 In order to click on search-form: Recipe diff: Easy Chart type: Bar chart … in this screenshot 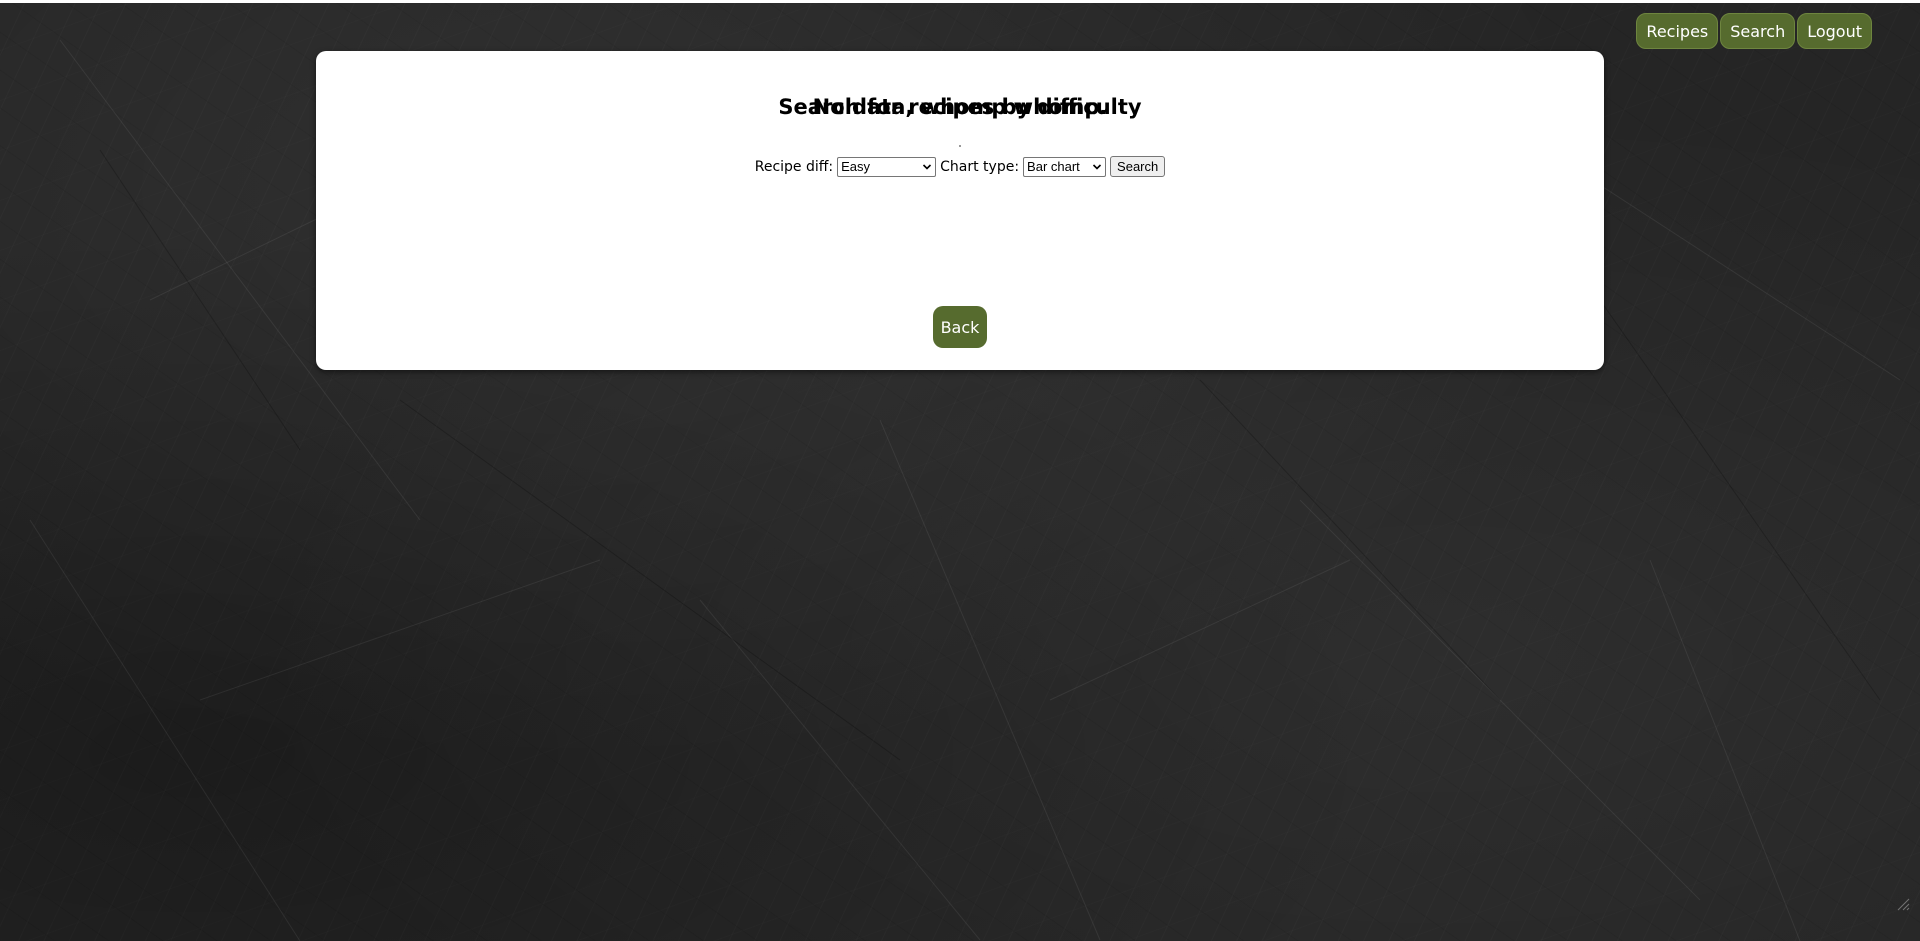, I will do `click(960, 166)`.